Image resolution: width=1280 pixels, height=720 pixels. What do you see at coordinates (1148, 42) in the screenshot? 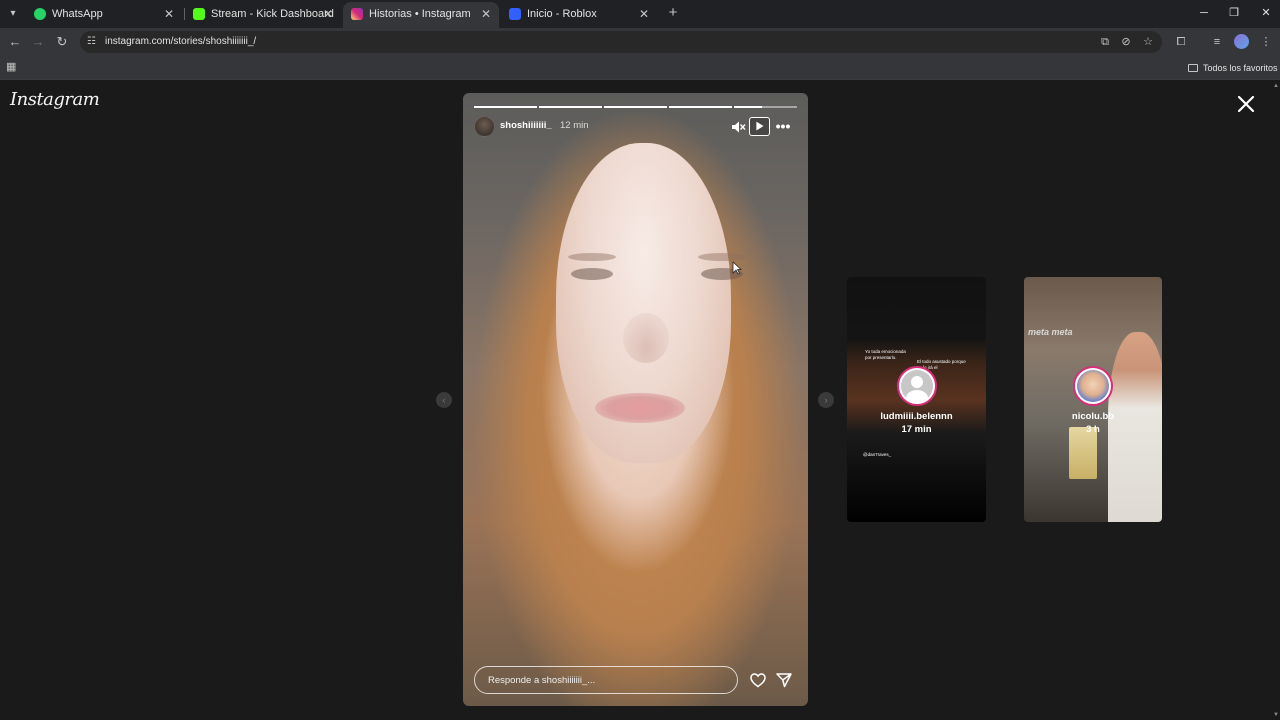
I see `bookmark-star-icon: ☆` at bounding box center [1148, 42].